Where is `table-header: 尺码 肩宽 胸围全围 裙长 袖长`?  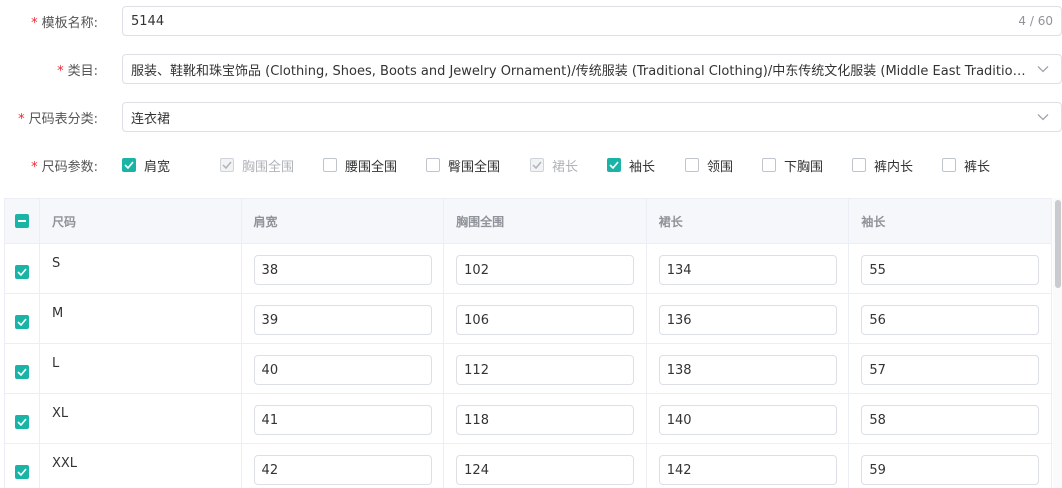
table-header: 尺码 肩宽 胸围全围 裙长 袖长 is located at coordinates (528, 221).